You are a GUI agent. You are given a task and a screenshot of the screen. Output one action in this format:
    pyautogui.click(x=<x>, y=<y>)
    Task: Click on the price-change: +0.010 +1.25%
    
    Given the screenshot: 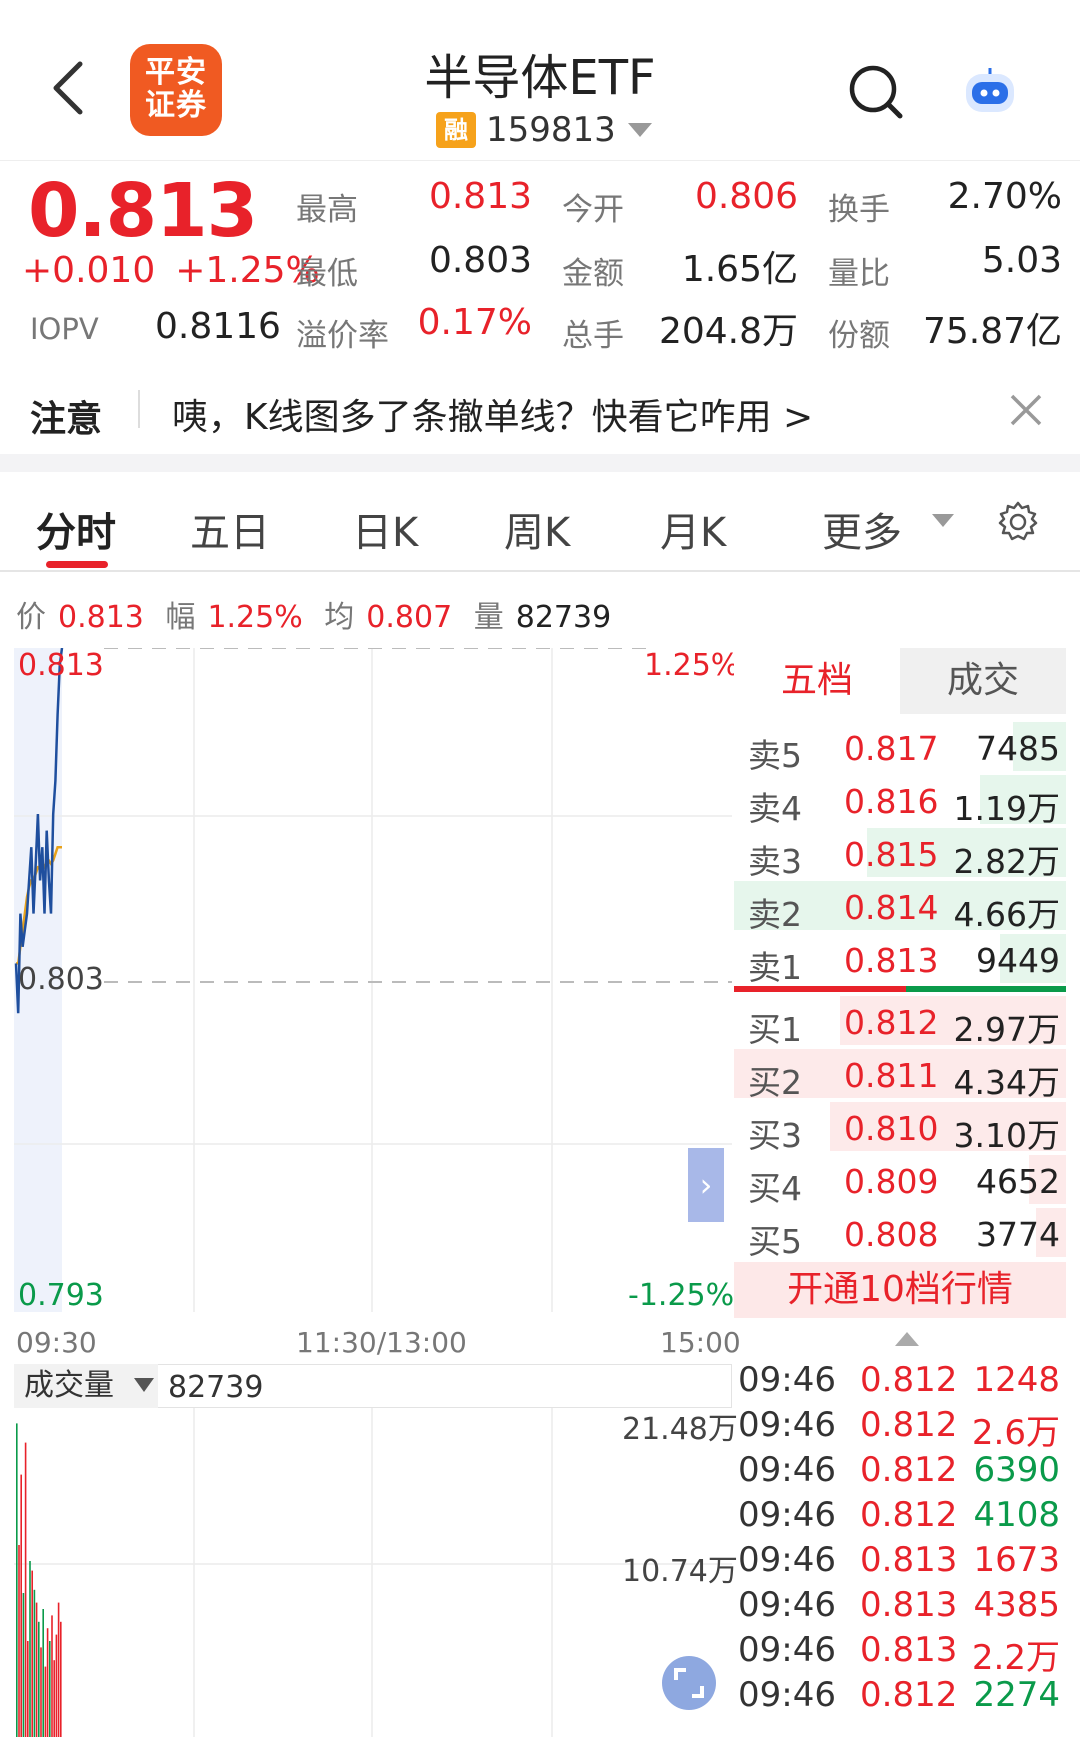 What is the action you would take?
    pyautogui.click(x=181, y=270)
    